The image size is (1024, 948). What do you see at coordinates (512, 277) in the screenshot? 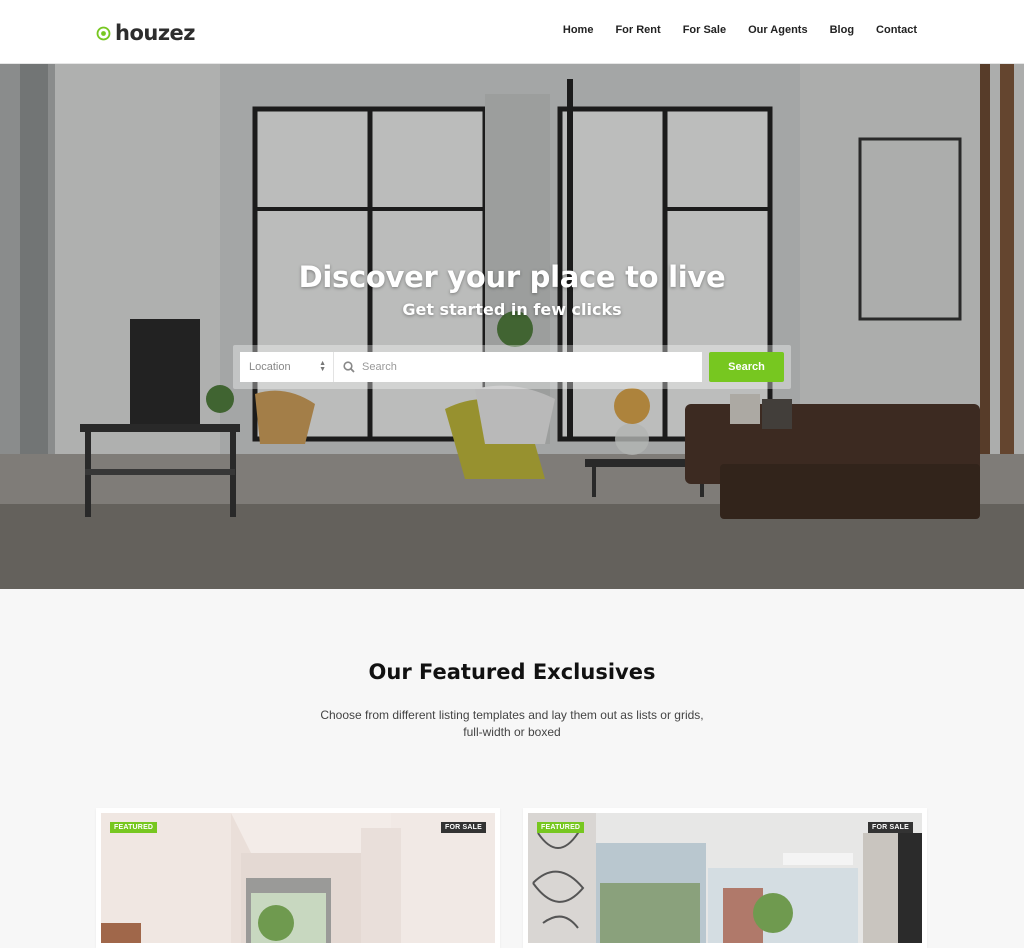
I see `hero-title: Discover your place to live` at bounding box center [512, 277].